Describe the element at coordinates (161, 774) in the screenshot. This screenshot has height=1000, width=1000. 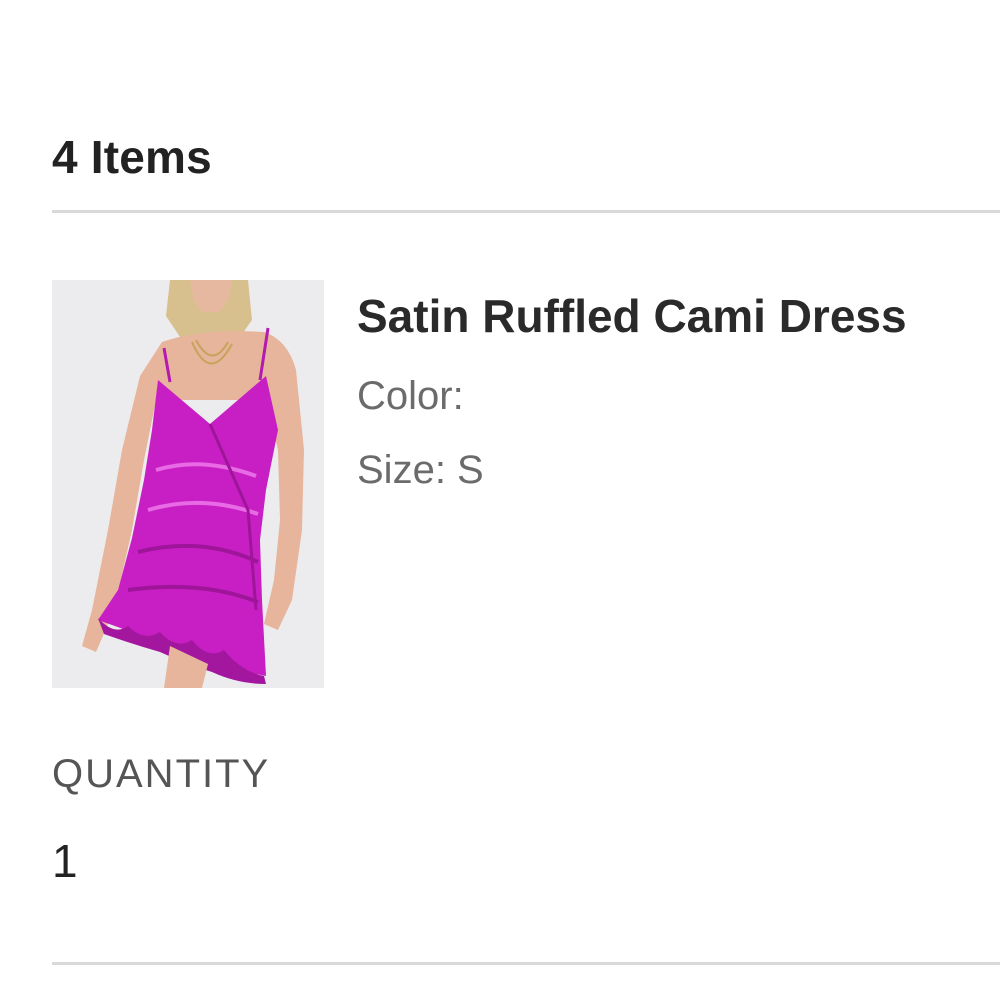
I see `quantity-label: QUANTITY` at that location.